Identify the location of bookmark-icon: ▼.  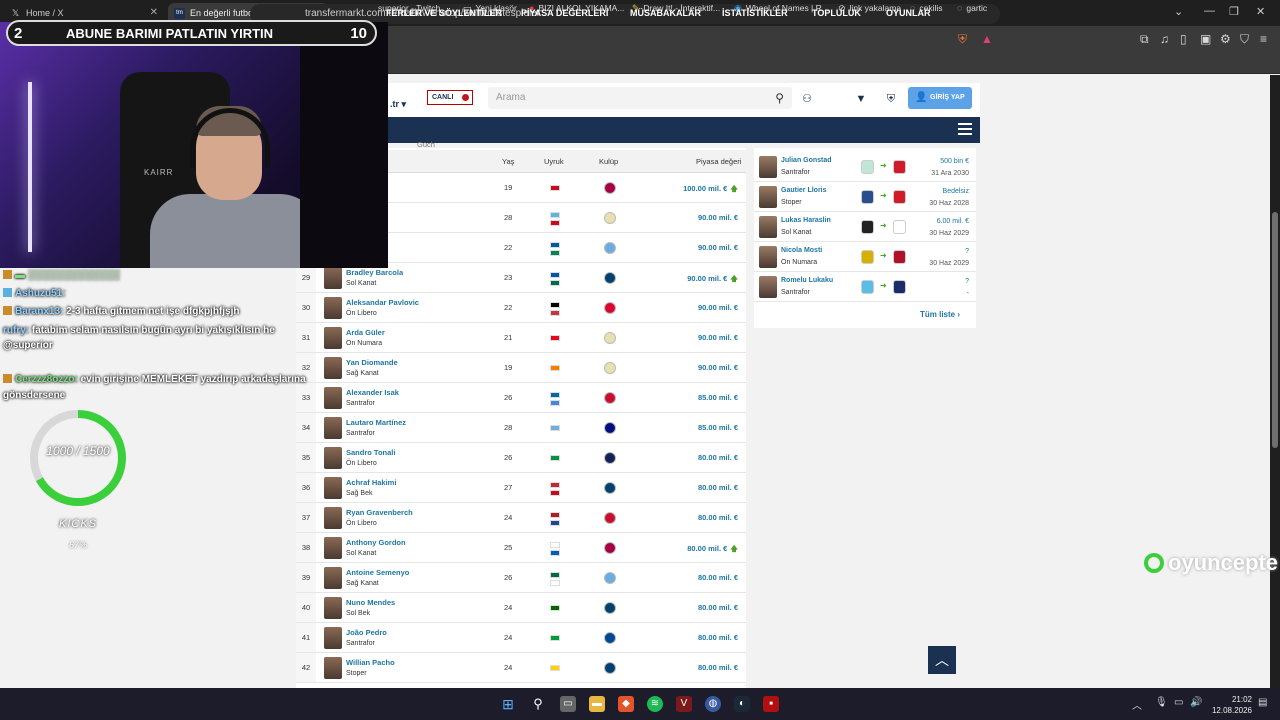
(861, 99).